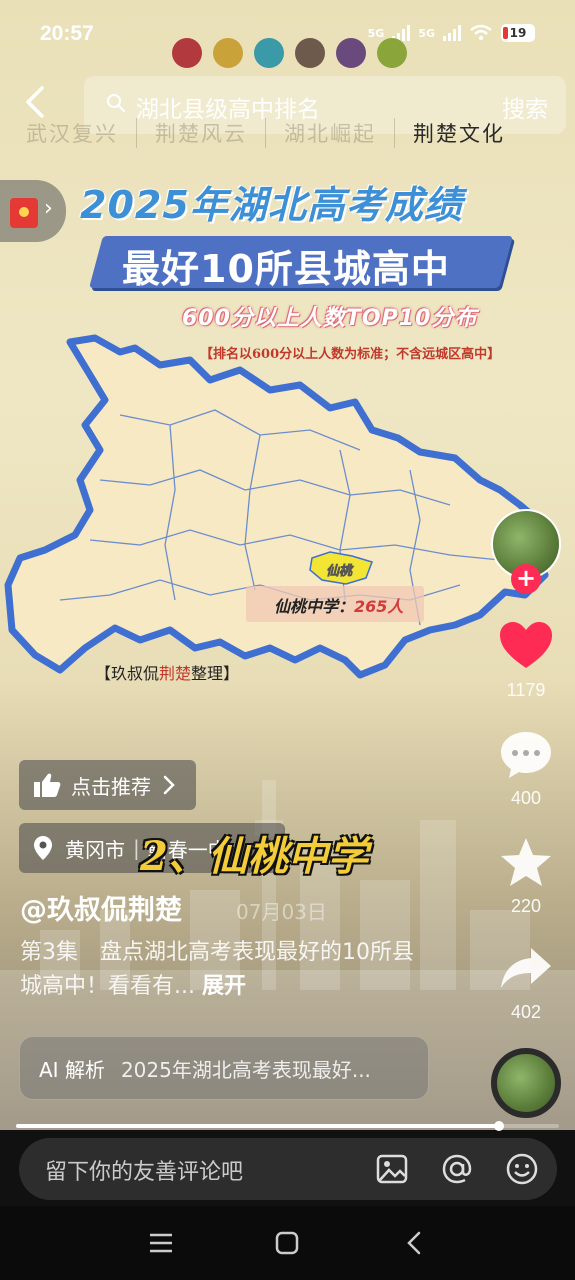 The image size is (575, 1280). I want to click on menu-icon, so click(161, 1243).